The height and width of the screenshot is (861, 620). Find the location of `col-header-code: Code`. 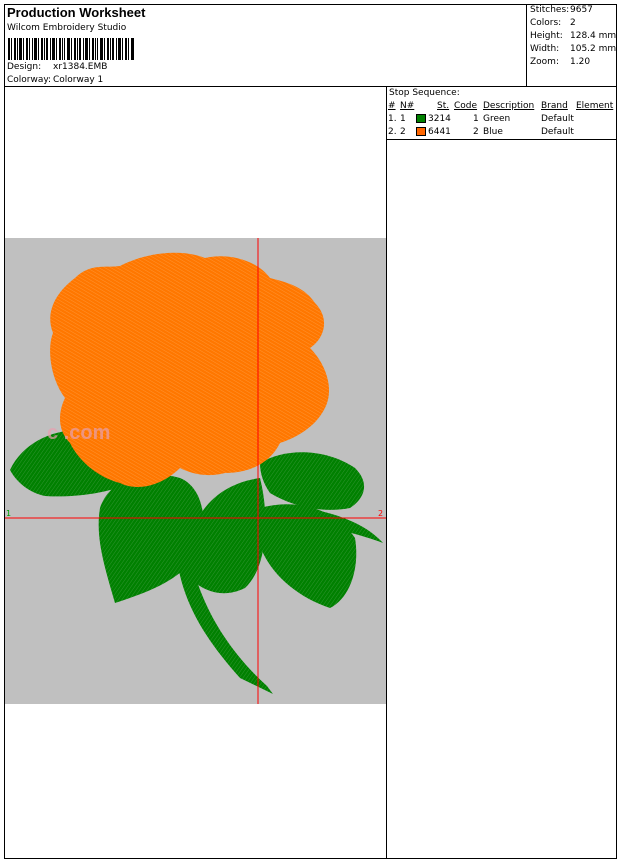

col-header-code: Code is located at coordinates (466, 106).